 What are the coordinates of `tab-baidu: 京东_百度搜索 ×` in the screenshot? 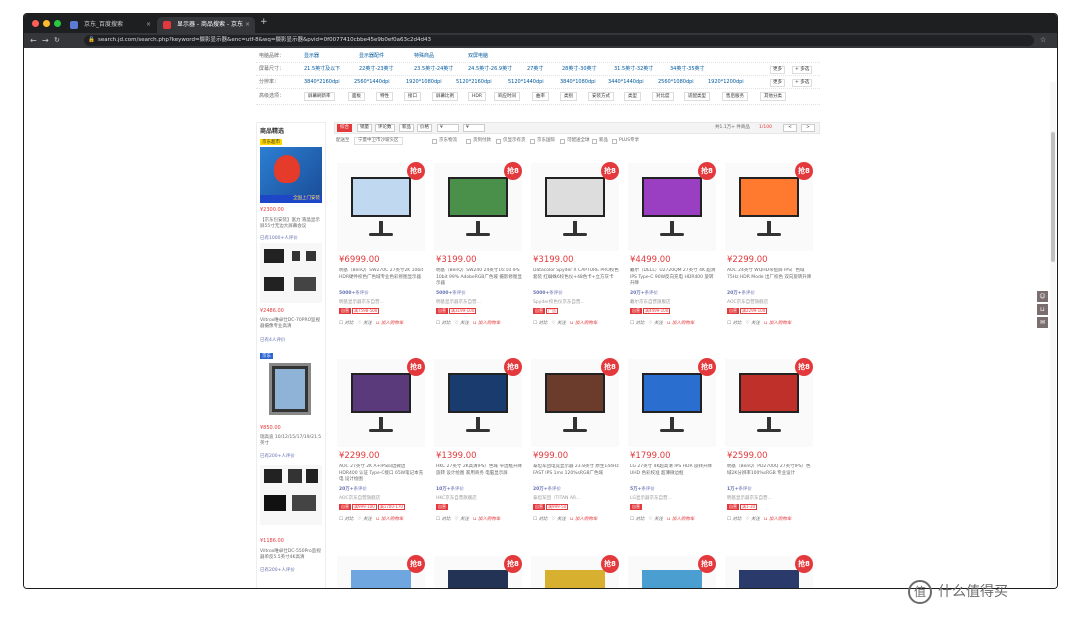 It's located at (110, 25).